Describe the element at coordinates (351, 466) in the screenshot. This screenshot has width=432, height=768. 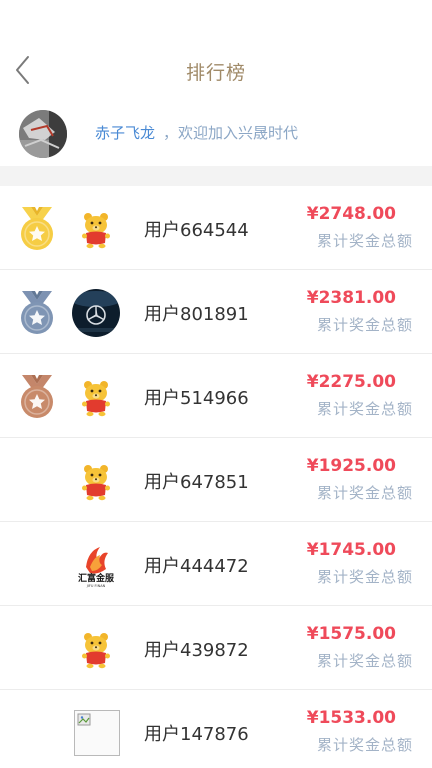
I see `bonus-amount: ¥1925.00` at that location.